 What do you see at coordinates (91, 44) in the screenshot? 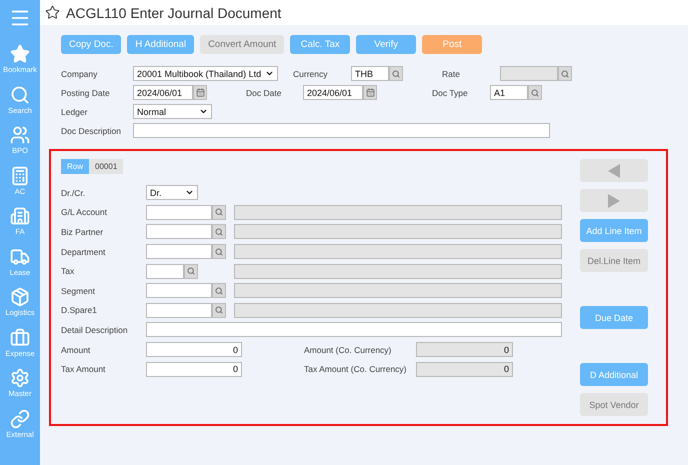
I see `toolbar-button: Copy Doc.` at bounding box center [91, 44].